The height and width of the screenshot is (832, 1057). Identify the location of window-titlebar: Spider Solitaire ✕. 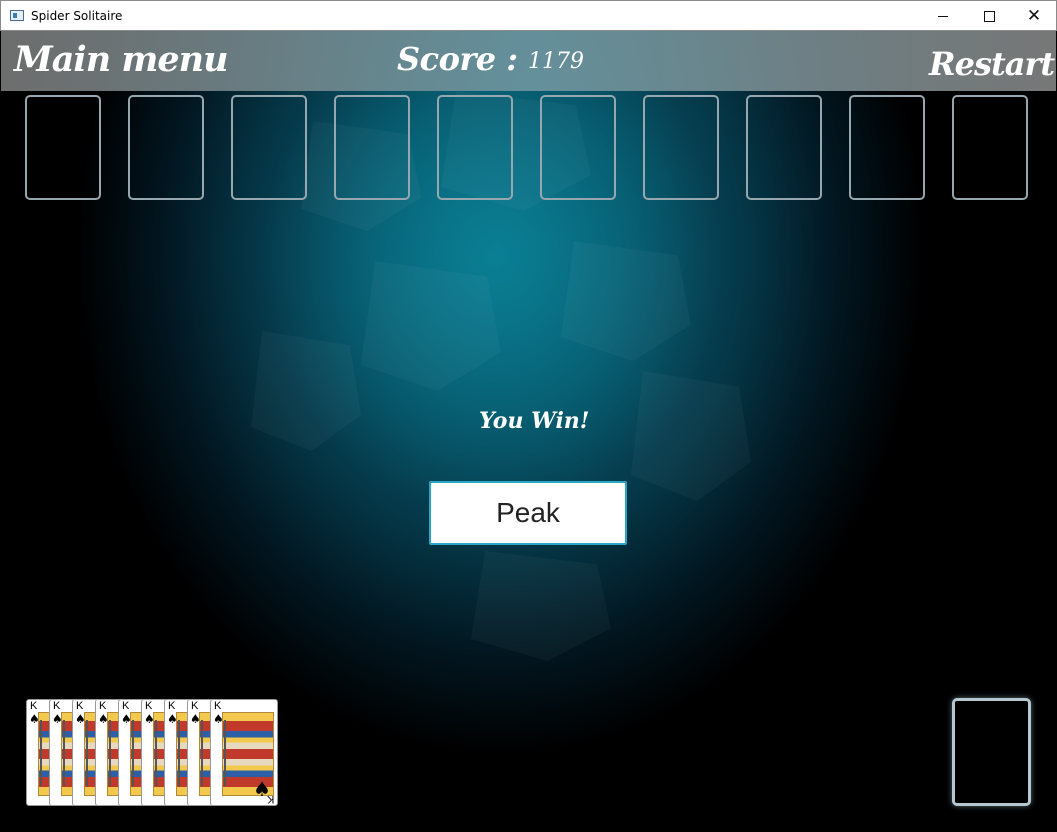
(528, 15).